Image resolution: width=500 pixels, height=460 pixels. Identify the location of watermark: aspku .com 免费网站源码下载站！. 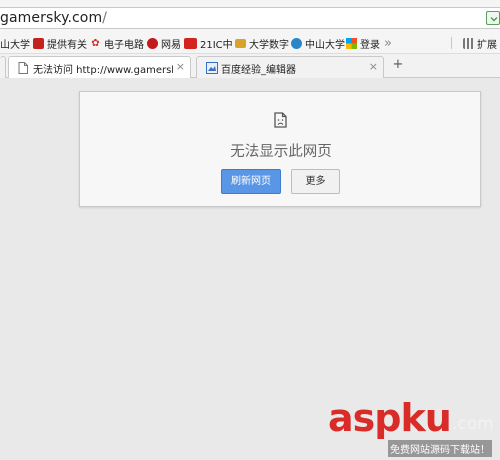
(414, 429).